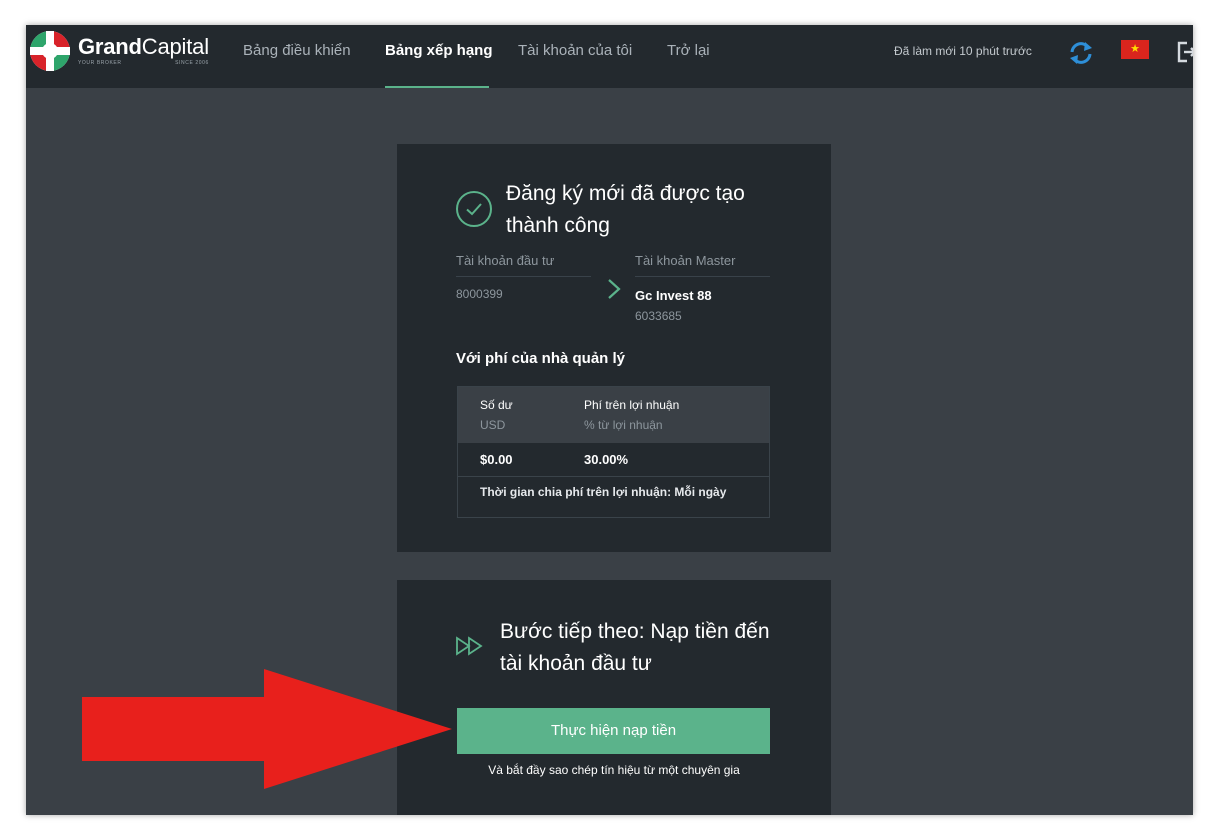  What do you see at coordinates (673, 295) in the screenshot?
I see `master-account-name: Gc Invest 88` at bounding box center [673, 295].